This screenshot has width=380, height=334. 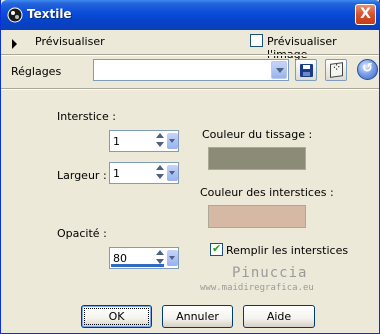 I want to click on interstice-label: Interstice :, so click(x=86, y=116).